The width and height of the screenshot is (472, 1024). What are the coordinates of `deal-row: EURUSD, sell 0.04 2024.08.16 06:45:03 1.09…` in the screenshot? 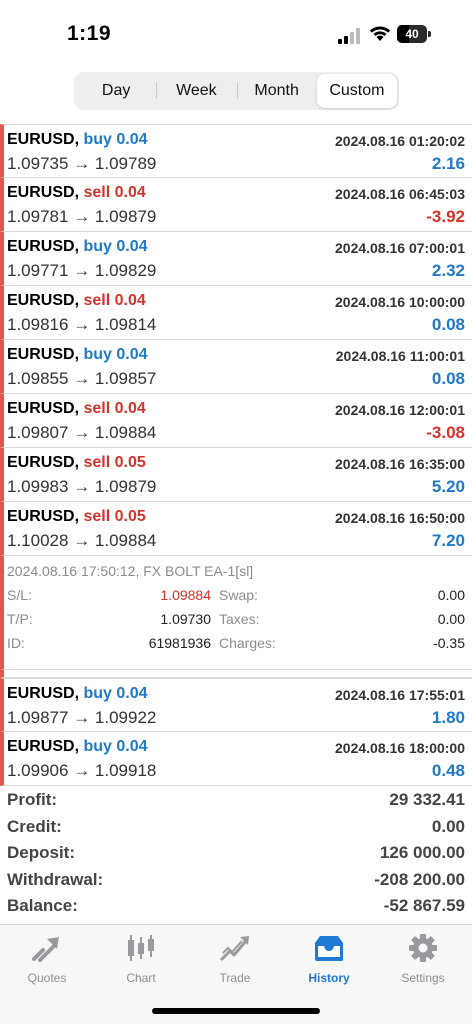 It's located at (236, 205).